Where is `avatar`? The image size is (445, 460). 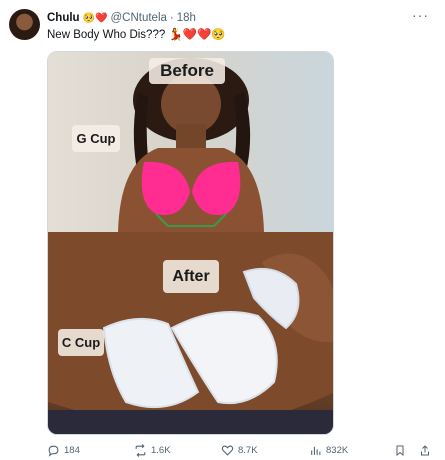 avatar is located at coordinates (24, 24).